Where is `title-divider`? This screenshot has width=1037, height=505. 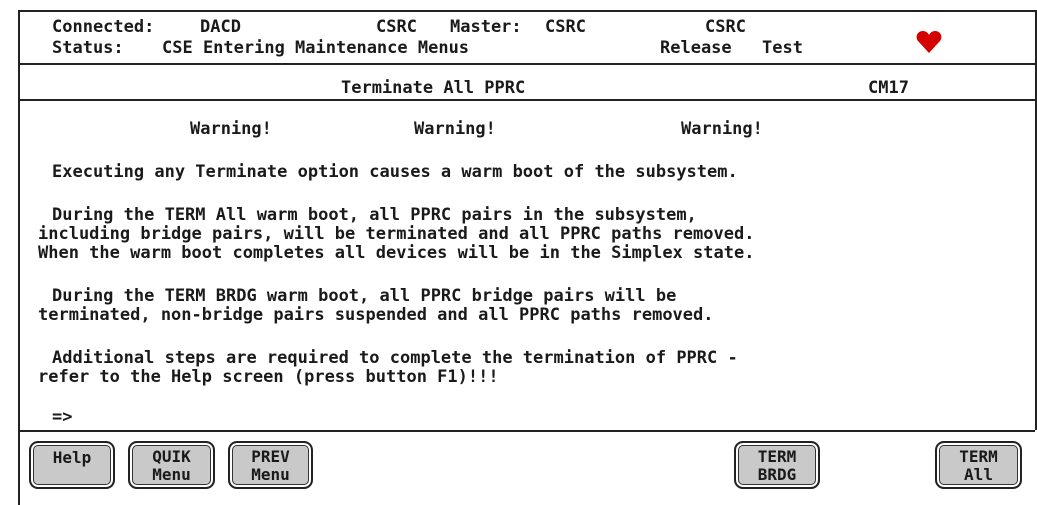 title-divider is located at coordinates (527, 100).